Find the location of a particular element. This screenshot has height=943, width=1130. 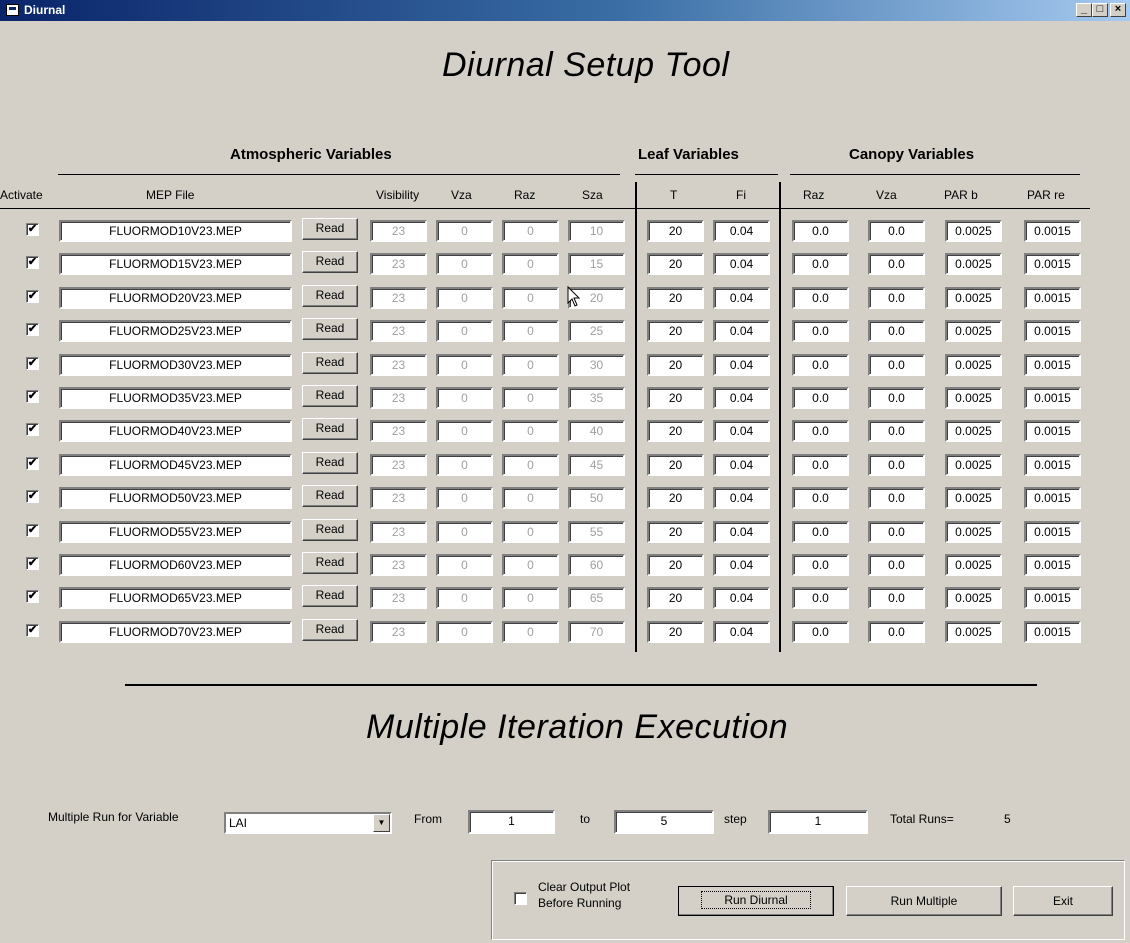

sza-input: 55 is located at coordinates (596, 532).